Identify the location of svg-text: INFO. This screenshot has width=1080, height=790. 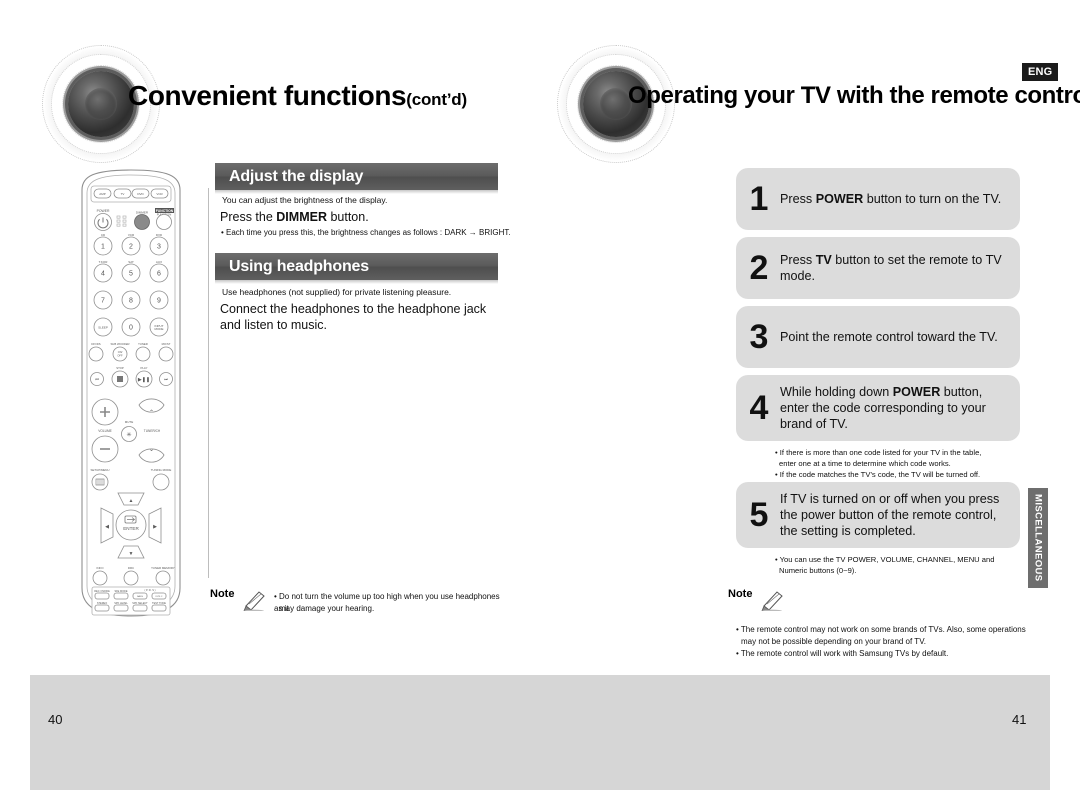
(101, 568).